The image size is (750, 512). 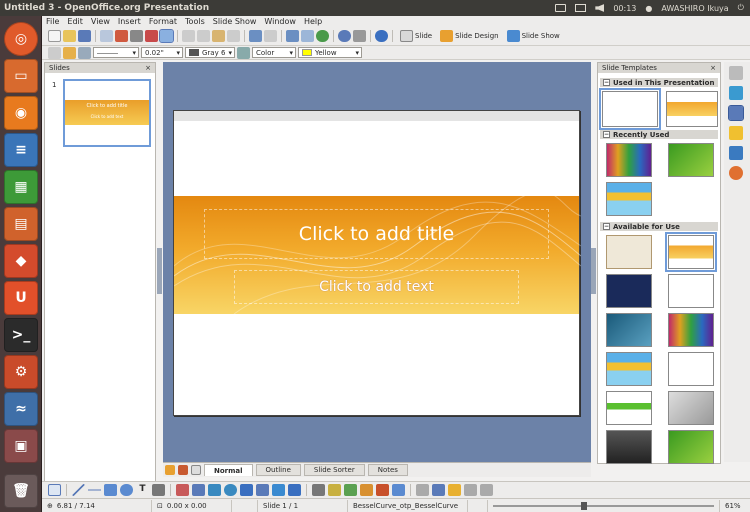 I want to click on paste-icon, so click(x=218, y=36).